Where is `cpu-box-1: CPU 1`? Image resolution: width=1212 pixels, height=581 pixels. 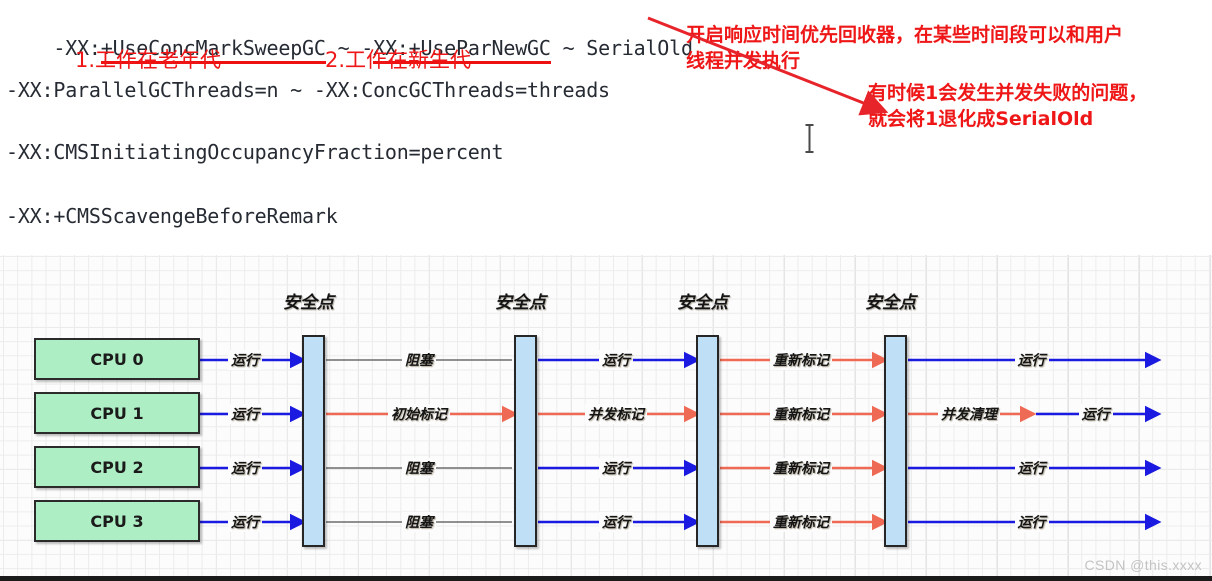
cpu-box-1: CPU 1 is located at coordinates (117, 413).